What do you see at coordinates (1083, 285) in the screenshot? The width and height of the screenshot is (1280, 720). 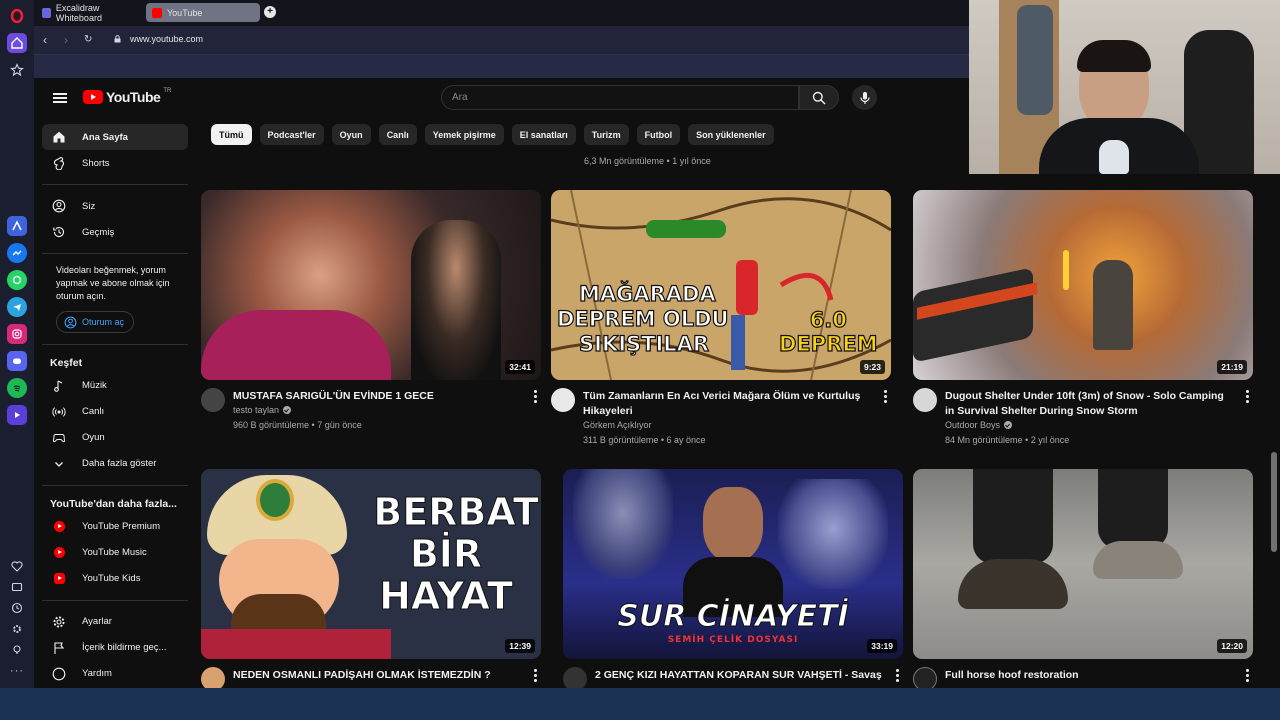 I see `video-thumbnail: 21:19` at bounding box center [1083, 285].